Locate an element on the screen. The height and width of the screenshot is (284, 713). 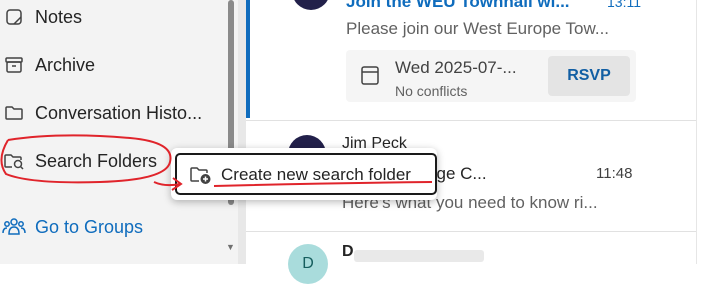
search-folder-icon is located at coordinates (14, 161).